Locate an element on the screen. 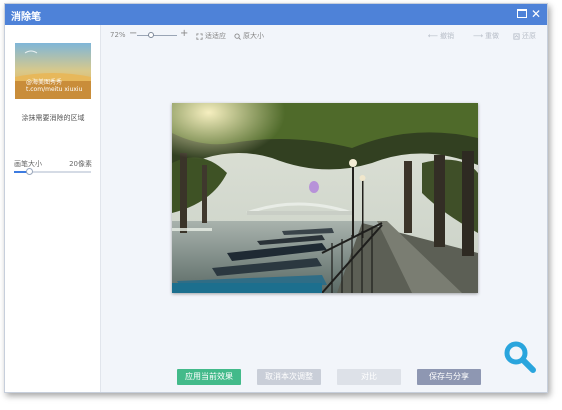 The image size is (562, 410). title-bar: 消除笔 ✕ is located at coordinates (276, 14).